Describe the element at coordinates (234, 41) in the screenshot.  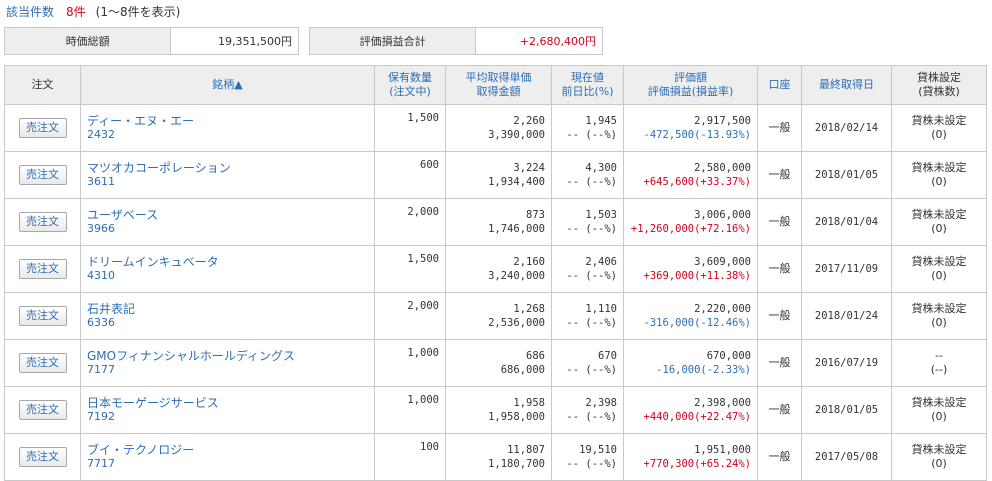
I see `market-value: 19,351,500円` at that location.